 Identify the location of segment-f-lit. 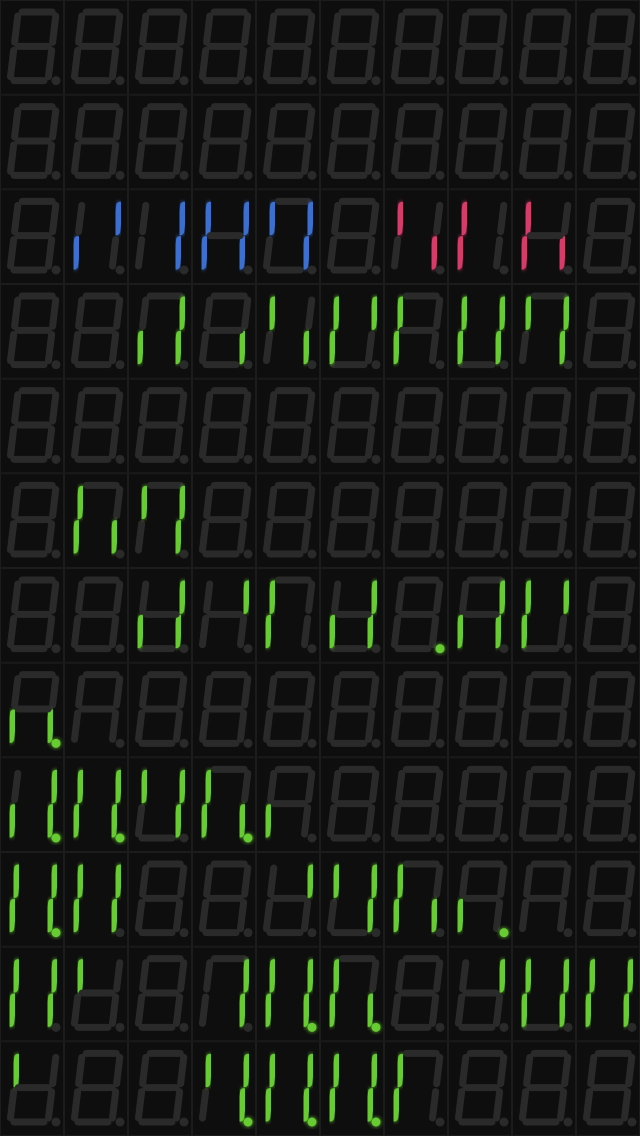
(16, 976).